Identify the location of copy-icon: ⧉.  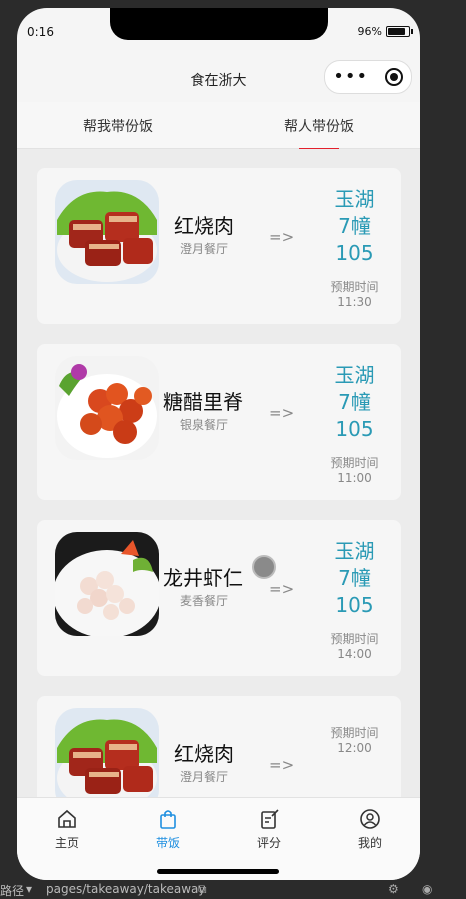
(202, 889).